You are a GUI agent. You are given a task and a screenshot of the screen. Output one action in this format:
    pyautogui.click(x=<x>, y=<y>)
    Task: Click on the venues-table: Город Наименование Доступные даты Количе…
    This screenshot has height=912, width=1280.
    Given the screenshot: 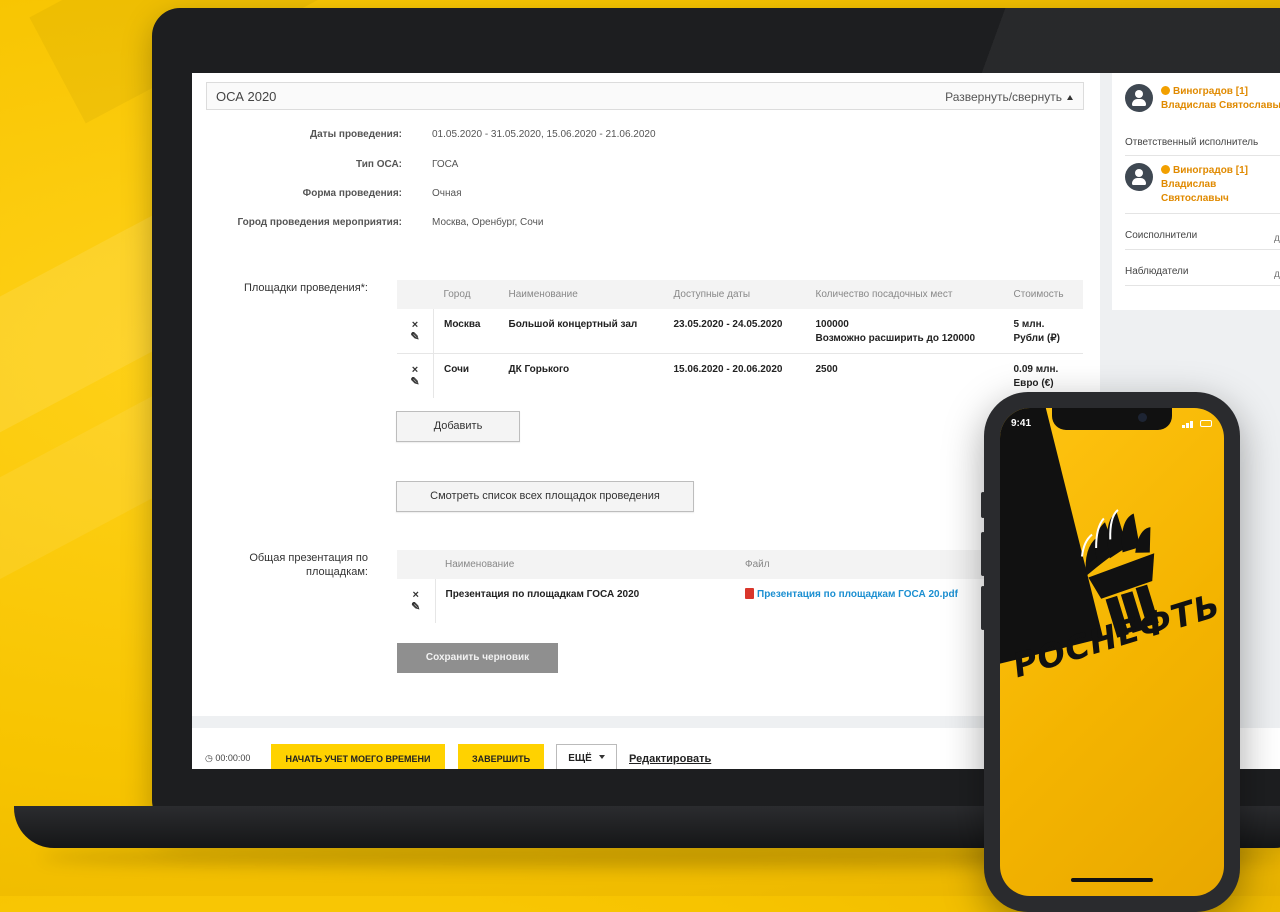 What is the action you would take?
    pyautogui.click(x=740, y=339)
    